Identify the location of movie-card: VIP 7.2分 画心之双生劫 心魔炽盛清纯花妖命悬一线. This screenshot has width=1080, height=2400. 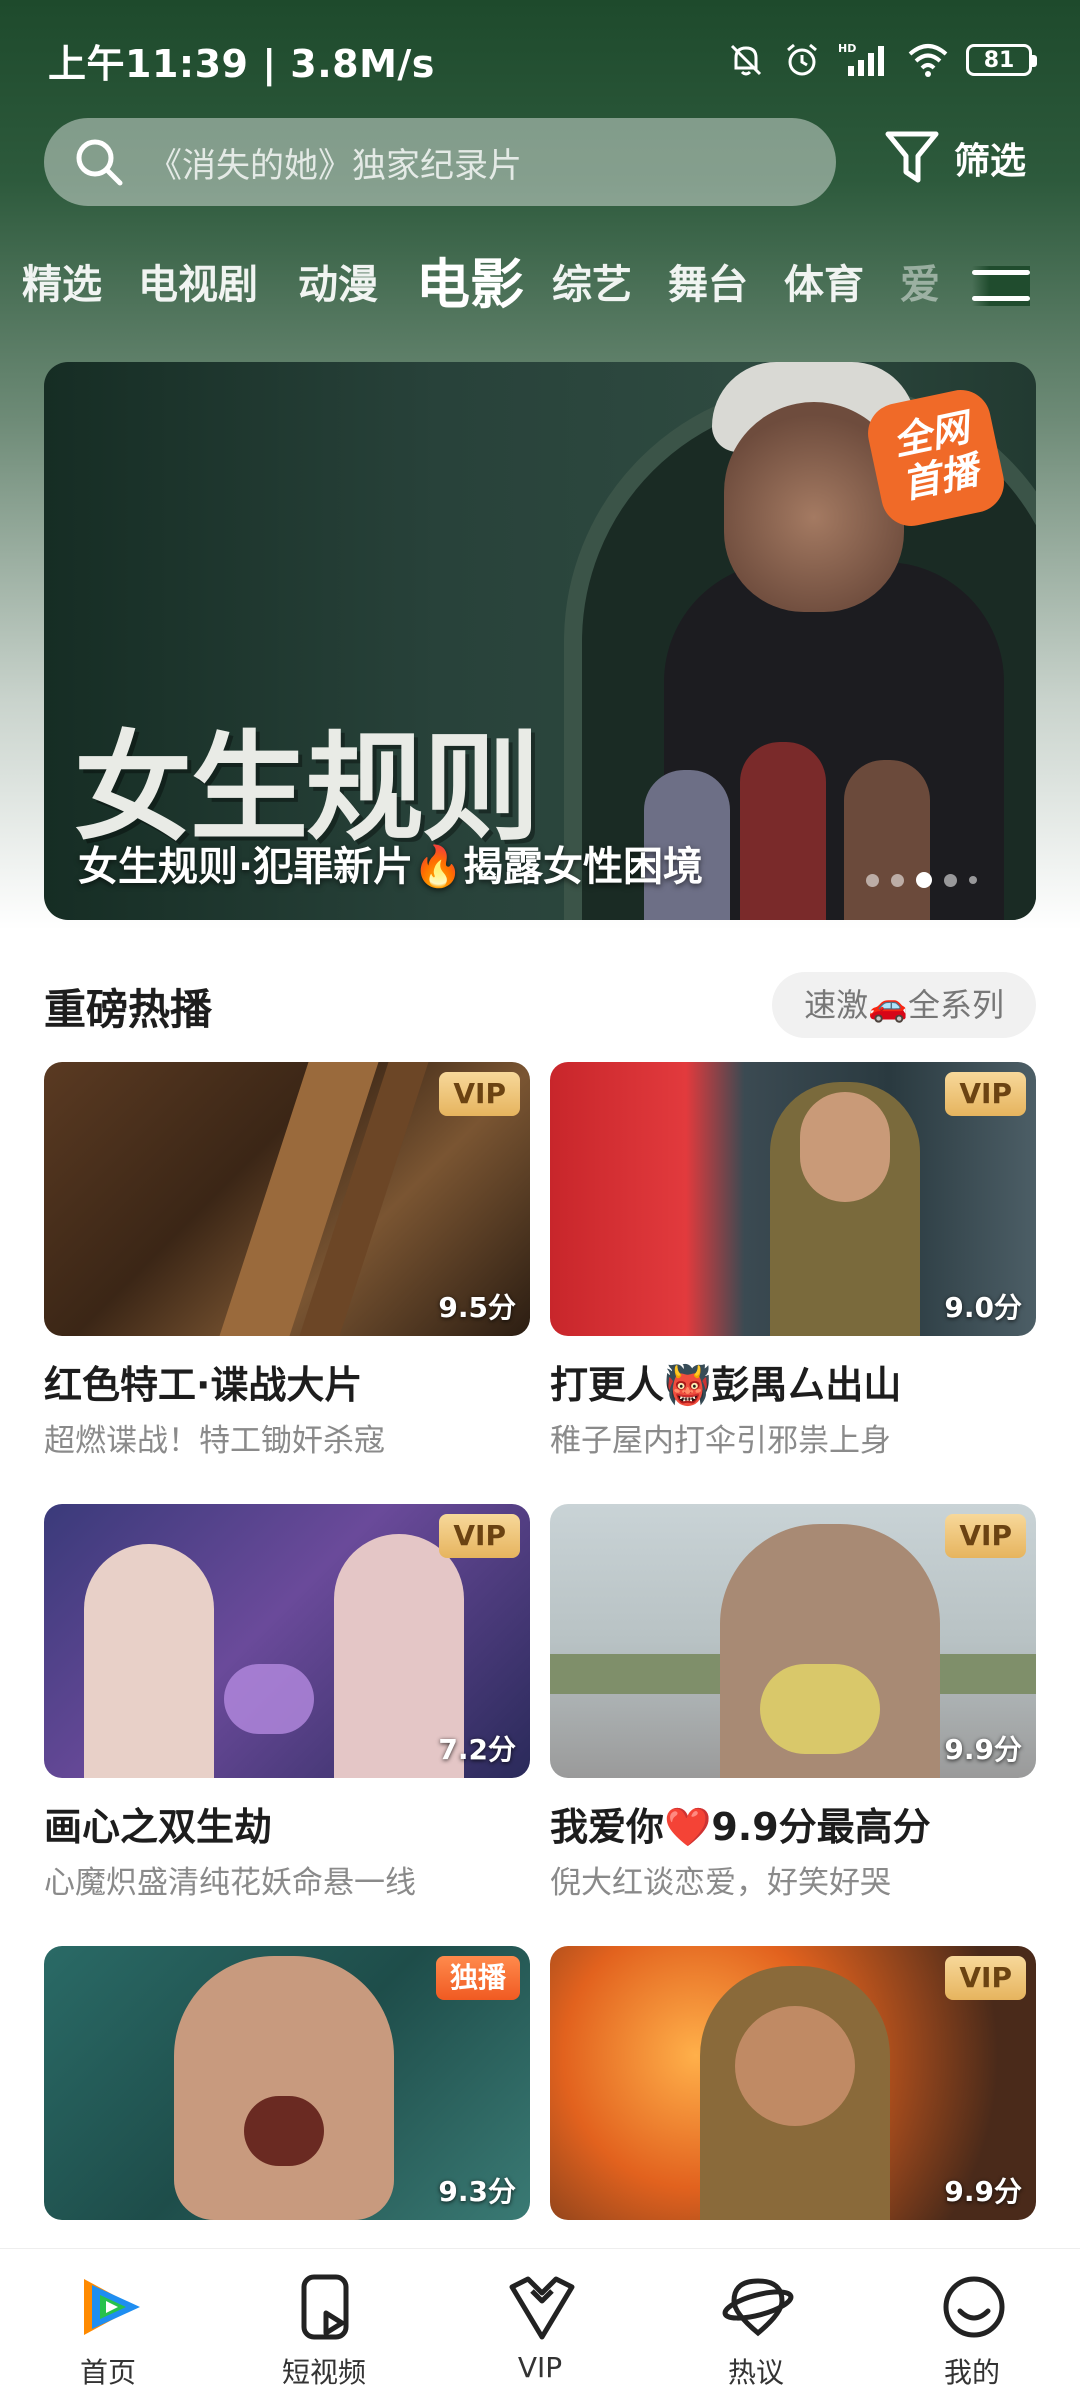
(287, 1703).